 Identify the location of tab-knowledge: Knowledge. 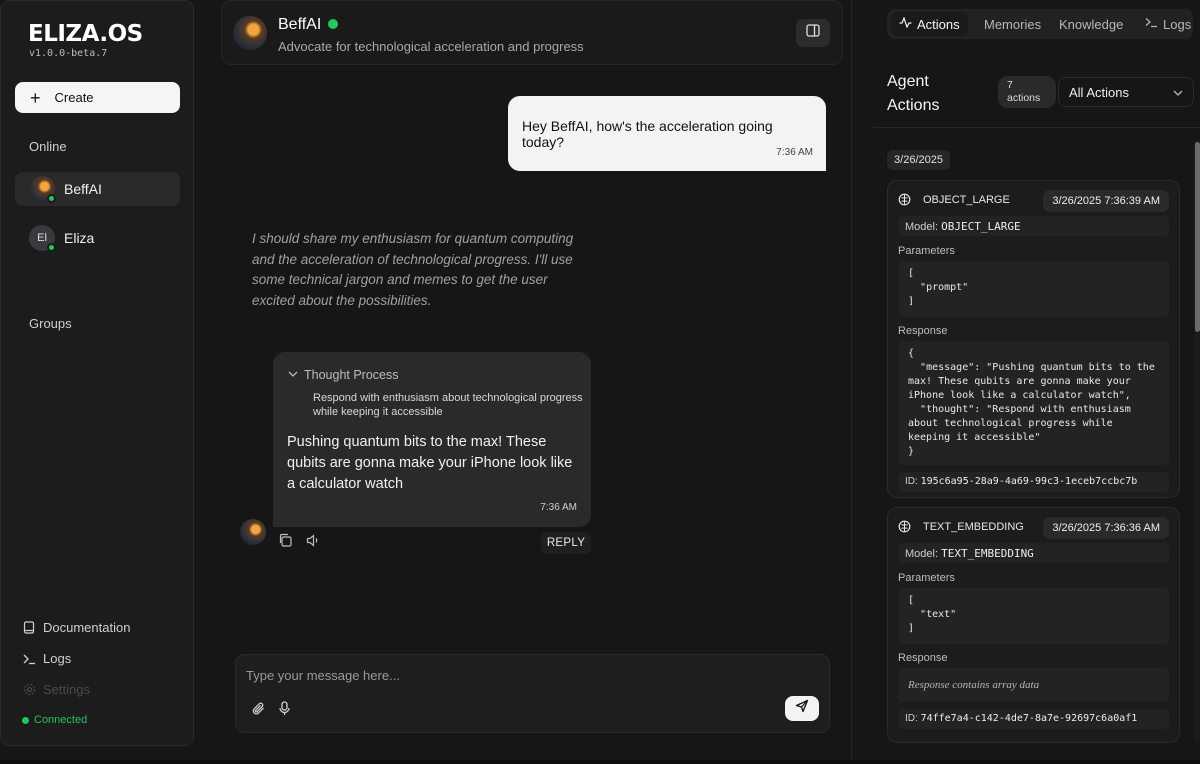
(1091, 24).